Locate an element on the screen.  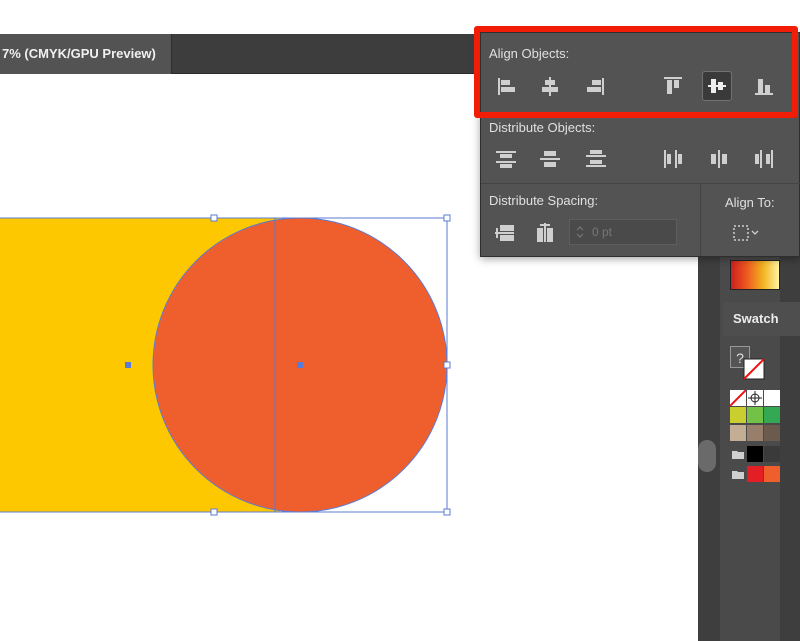
horizontal-distribute-right-button is located at coordinates (764, 159).